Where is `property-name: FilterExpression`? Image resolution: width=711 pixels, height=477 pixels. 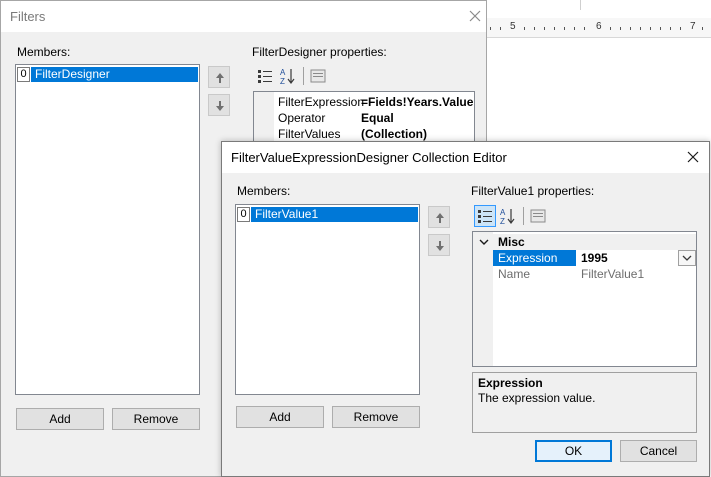
property-name: FilterExpression is located at coordinates (321, 102).